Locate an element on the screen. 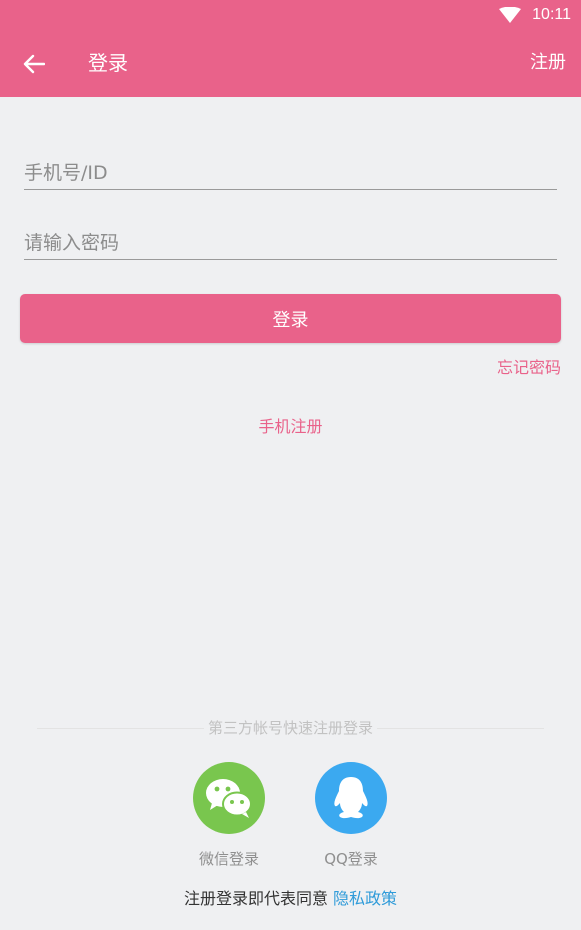 This screenshot has width=581, height=930. app-toolbar: 登录 注册 is located at coordinates (290, 63).